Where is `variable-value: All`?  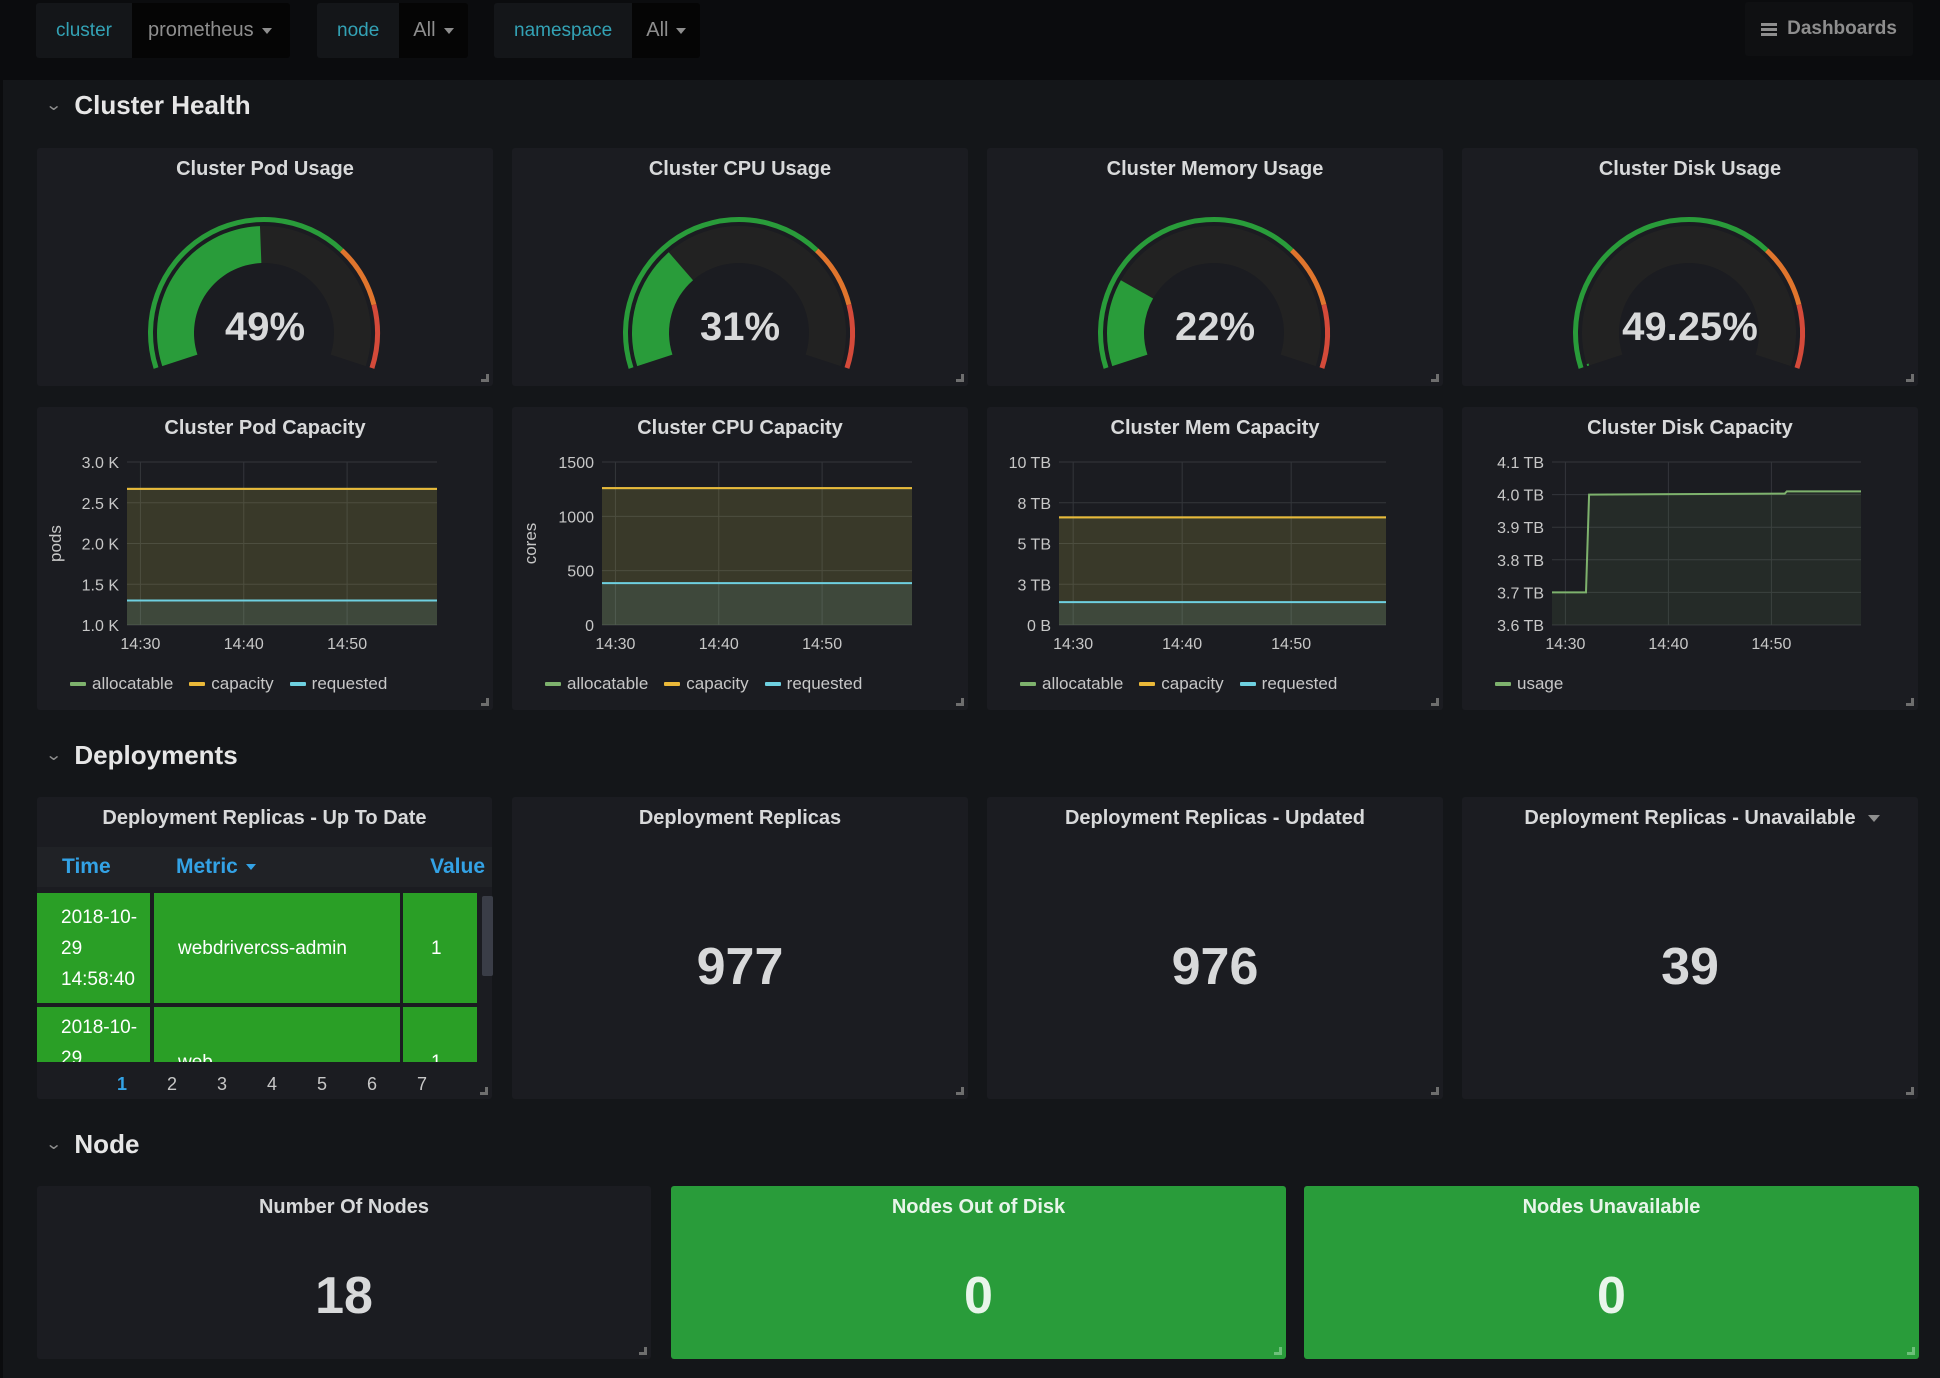 variable-value: All is located at coordinates (424, 30).